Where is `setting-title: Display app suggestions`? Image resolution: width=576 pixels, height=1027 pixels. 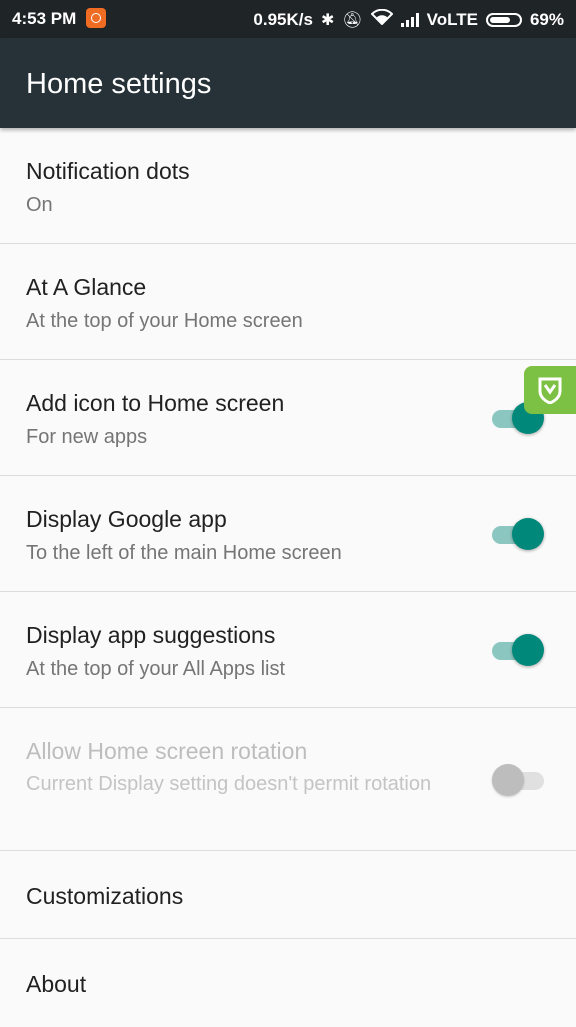 setting-title: Display app suggestions is located at coordinates (151, 635).